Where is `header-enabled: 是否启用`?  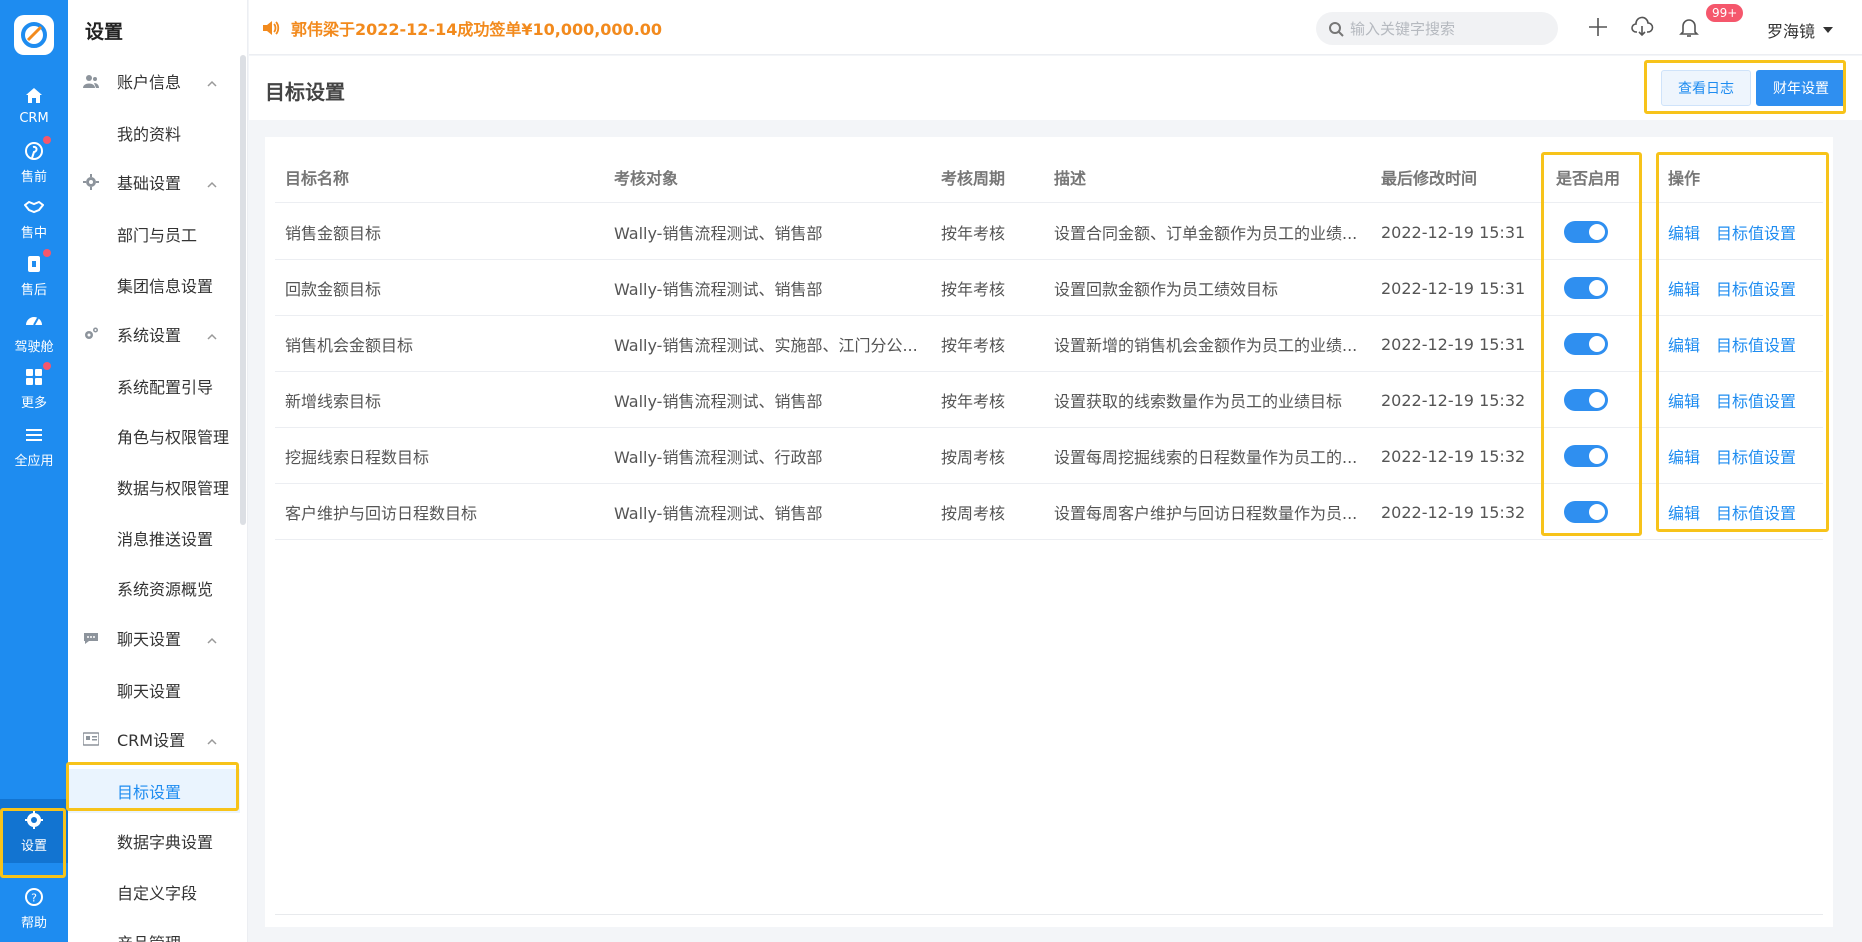 header-enabled: 是否启用 is located at coordinates (1588, 178).